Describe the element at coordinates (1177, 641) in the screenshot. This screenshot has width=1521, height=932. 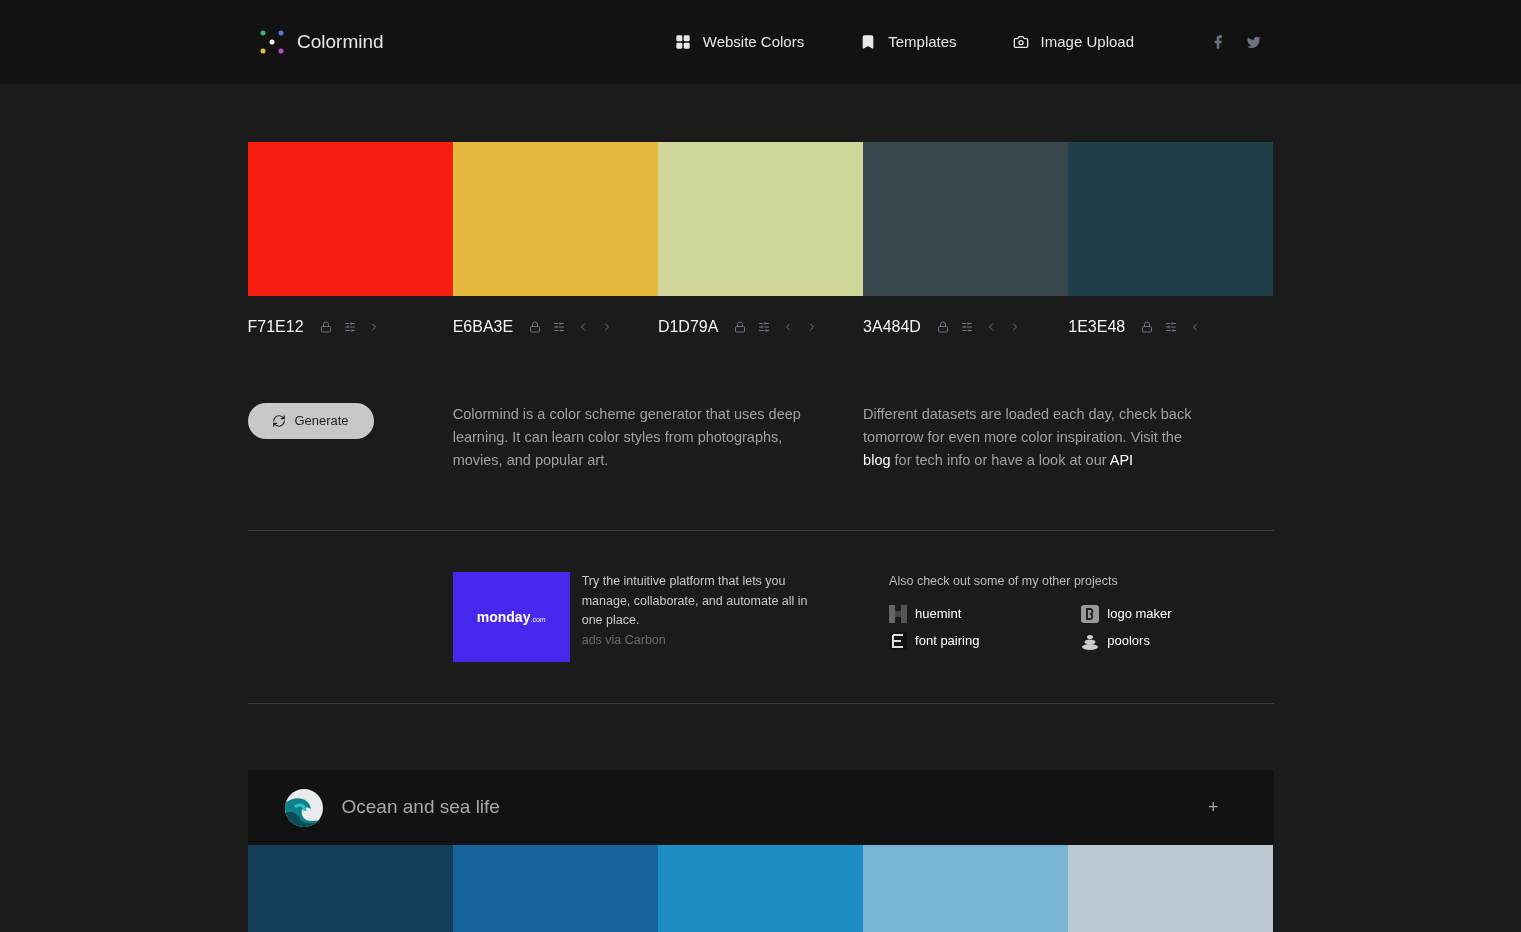
I see `project-link: poolors` at that location.